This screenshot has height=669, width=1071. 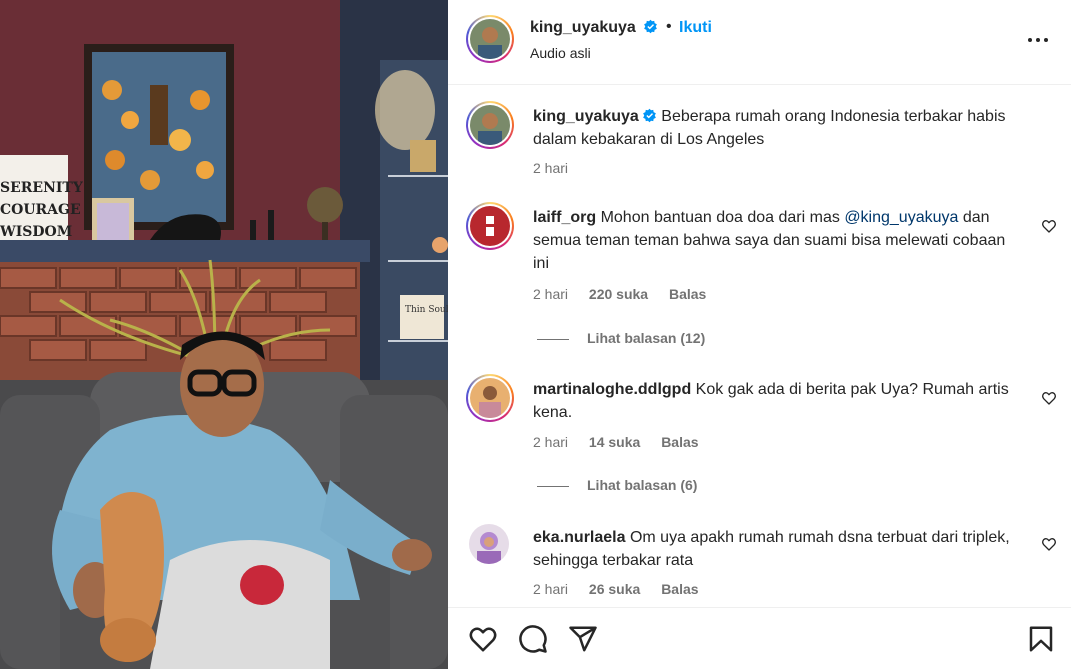 I want to click on comment-username: laiff_org, so click(x=564, y=217).